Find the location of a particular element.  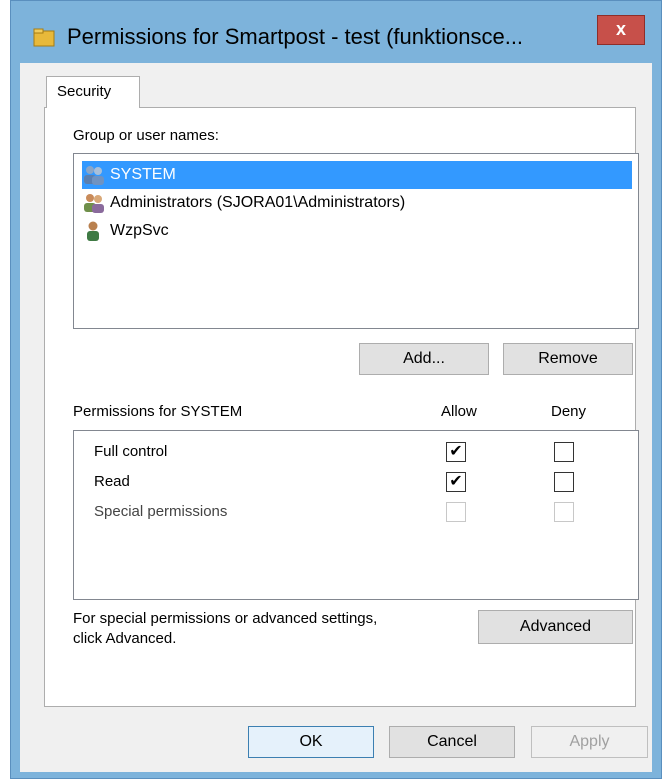

close-button: x is located at coordinates (621, 30).